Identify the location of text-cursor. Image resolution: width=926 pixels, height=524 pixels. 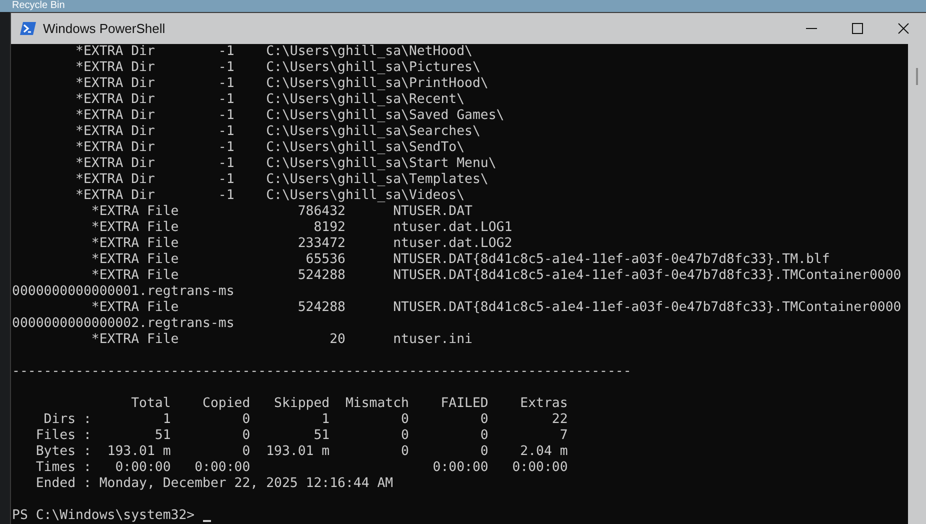
(206, 521).